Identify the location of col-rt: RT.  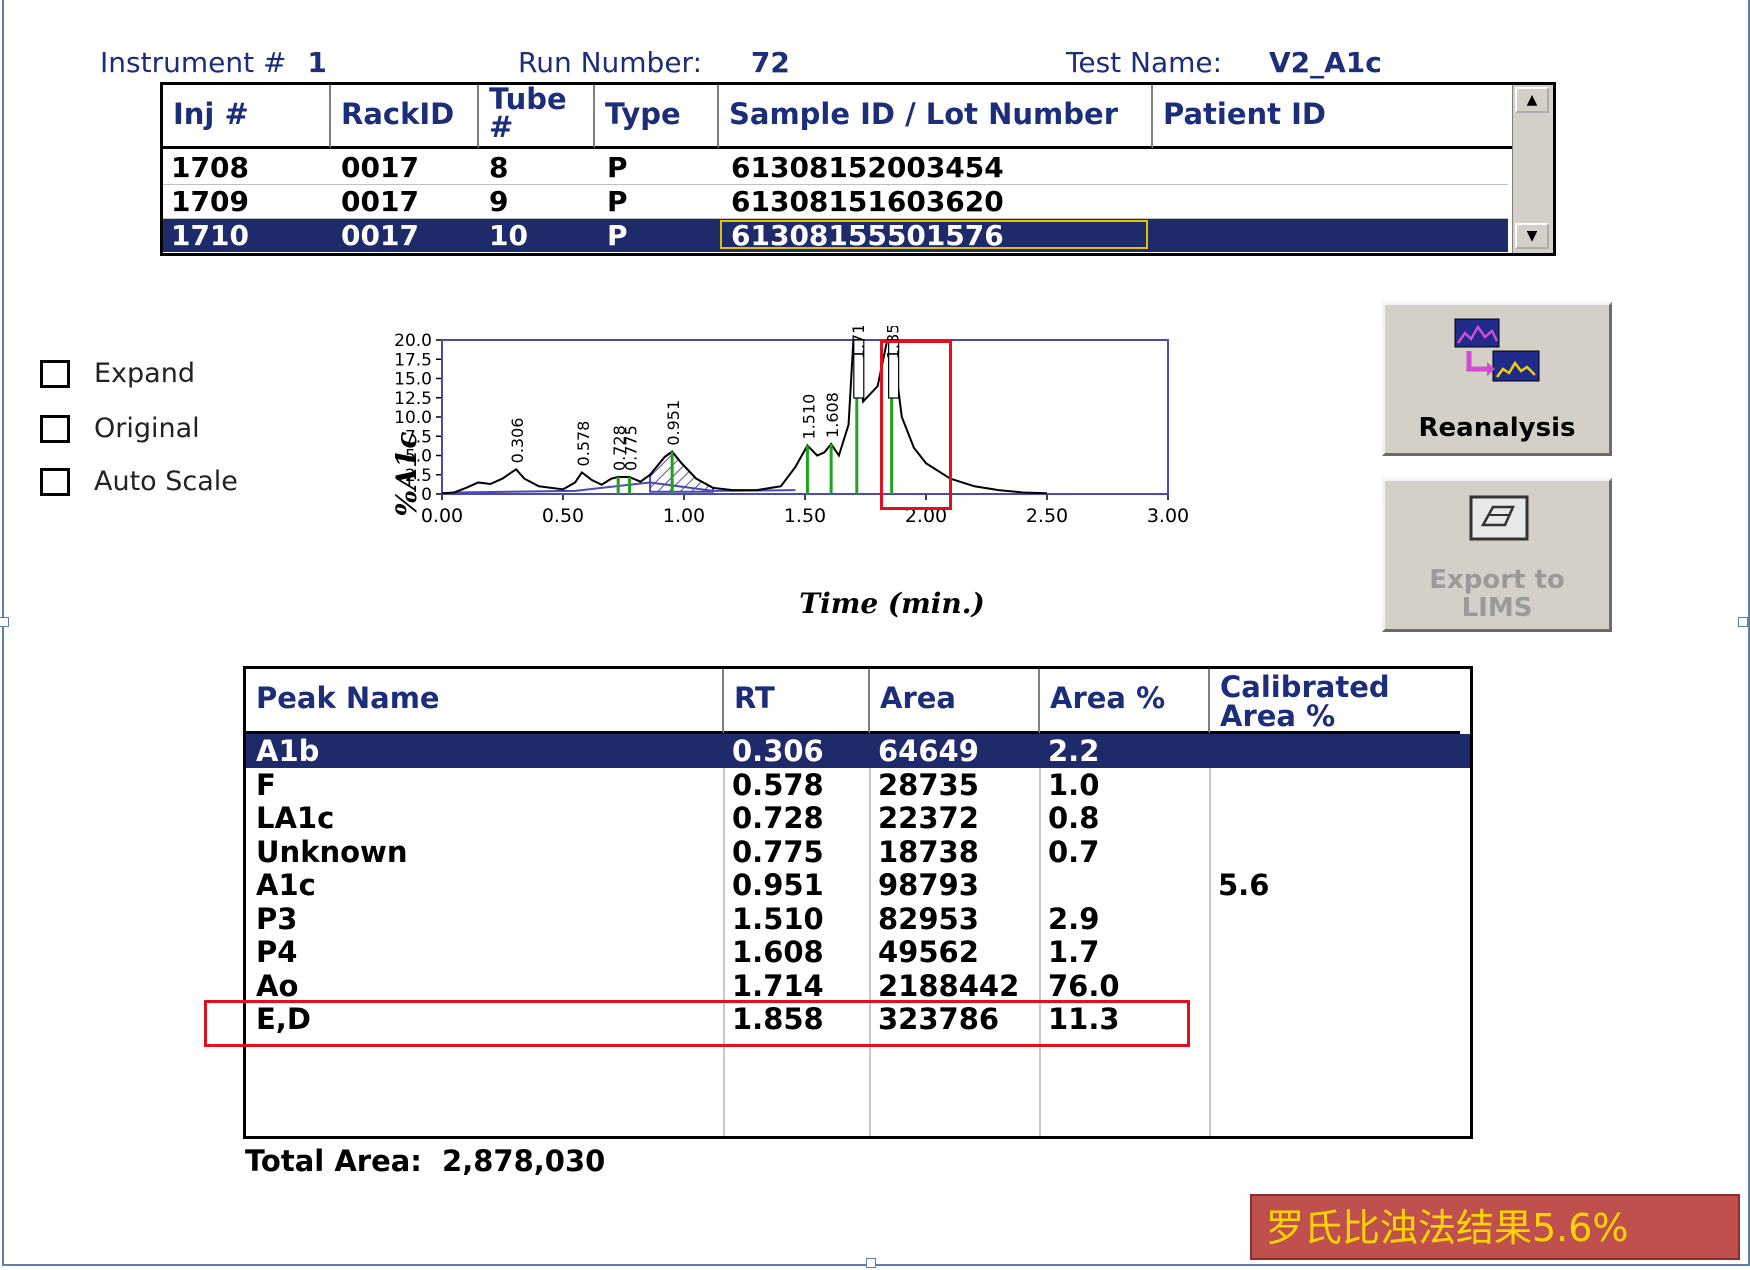
(797, 701).